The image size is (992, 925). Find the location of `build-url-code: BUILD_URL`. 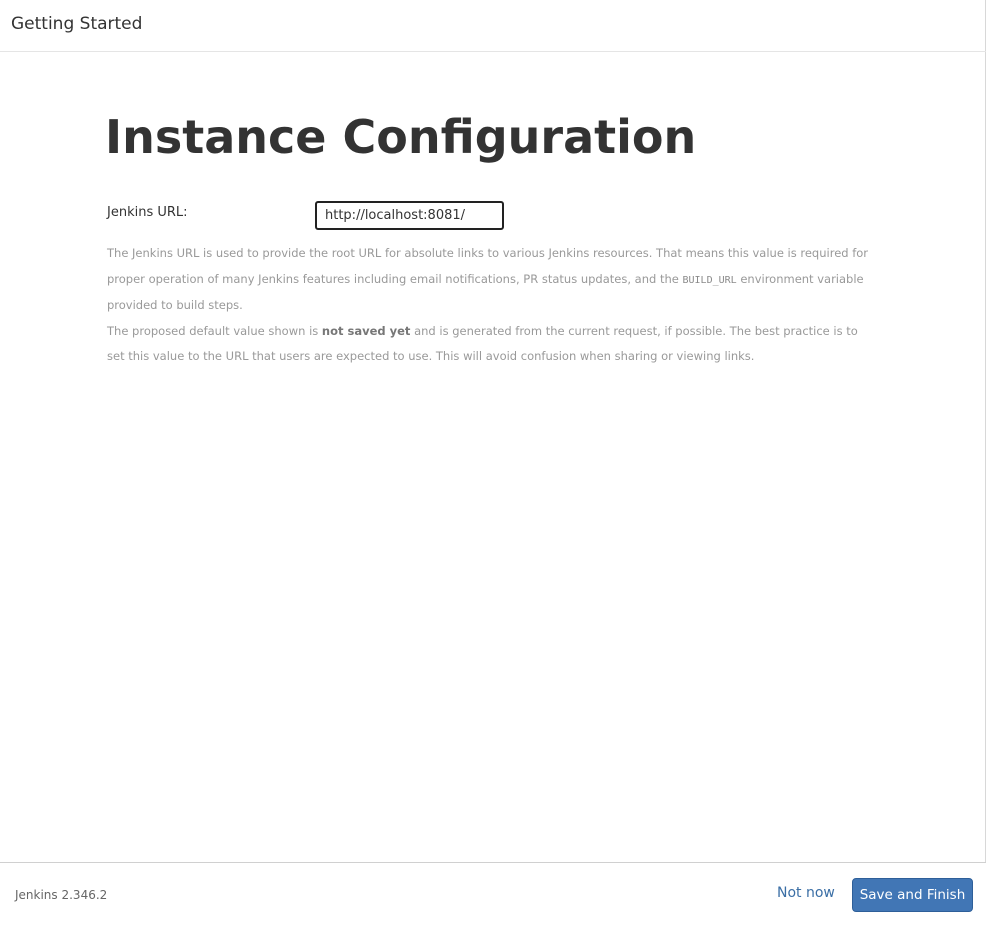

build-url-code: BUILD_URL is located at coordinates (709, 280).